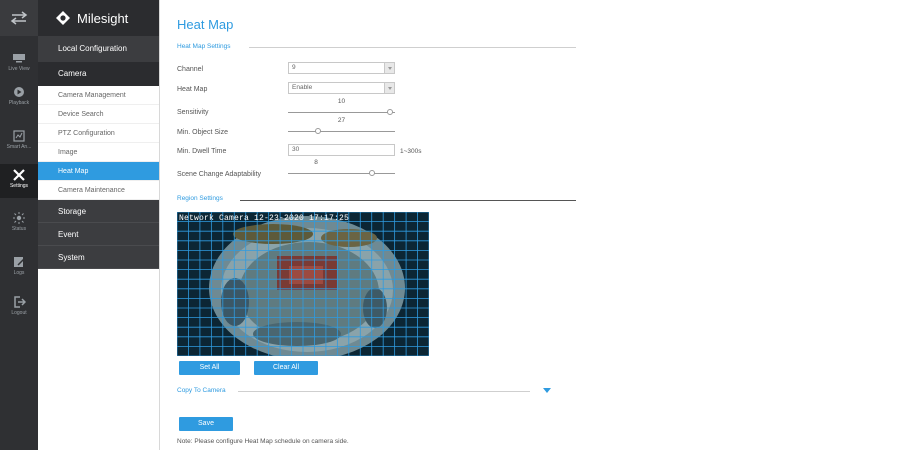 The height and width of the screenshot is (450, 903). I want to click on brand-logo: Milesight, so click(98, 18).